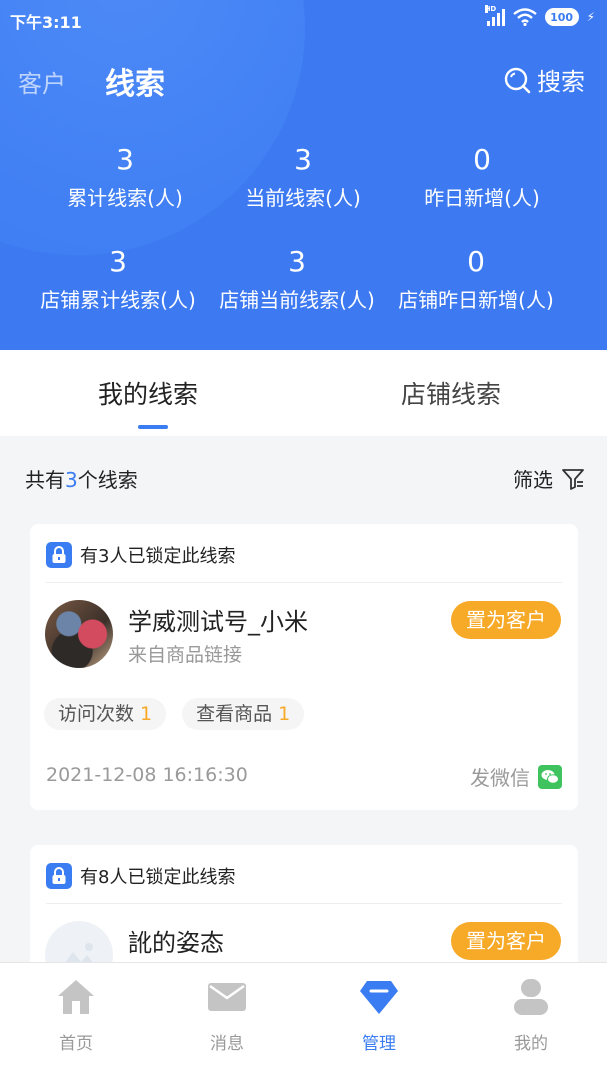 This screenshot has height=1080, width=607. Describe the element at coordinates (550, 776) in the screenshot. I see `wechat-icon` at that location.